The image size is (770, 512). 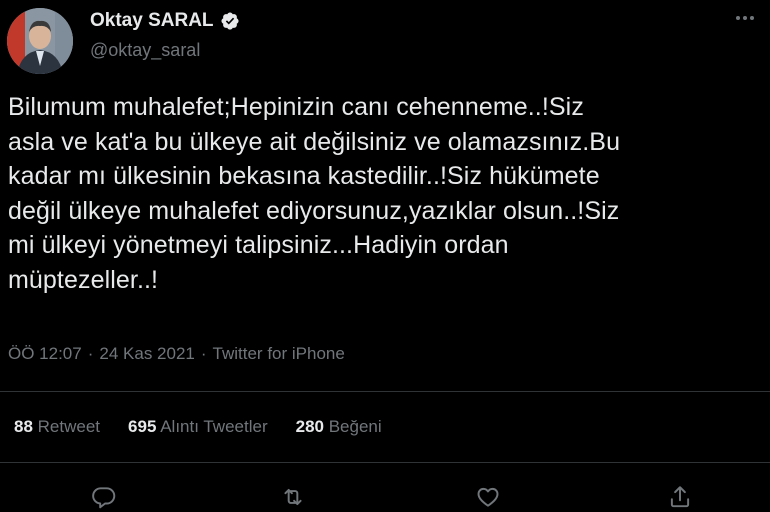 I want to click on reply-button, so click(x=104, y=497).